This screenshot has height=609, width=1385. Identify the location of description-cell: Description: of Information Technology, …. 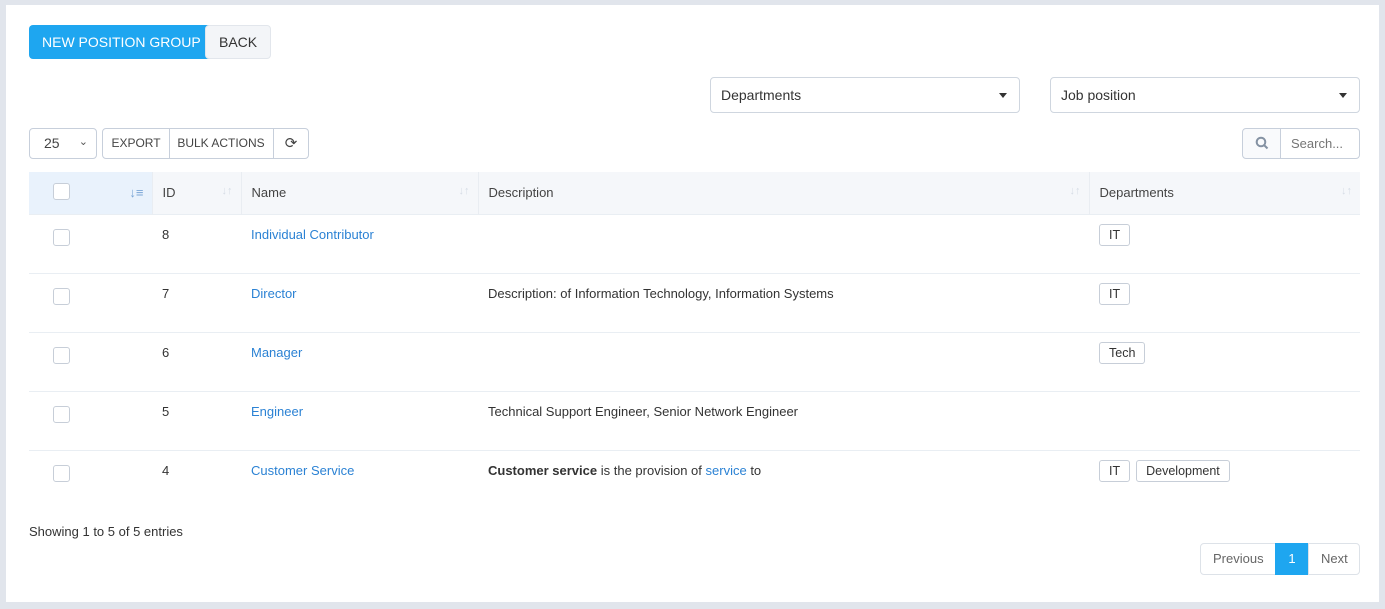
(783, 302).